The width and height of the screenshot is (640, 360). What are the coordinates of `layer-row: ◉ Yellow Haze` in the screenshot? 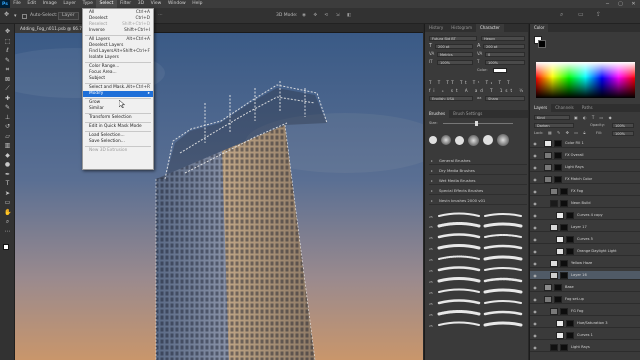 It's located at (585, 263).